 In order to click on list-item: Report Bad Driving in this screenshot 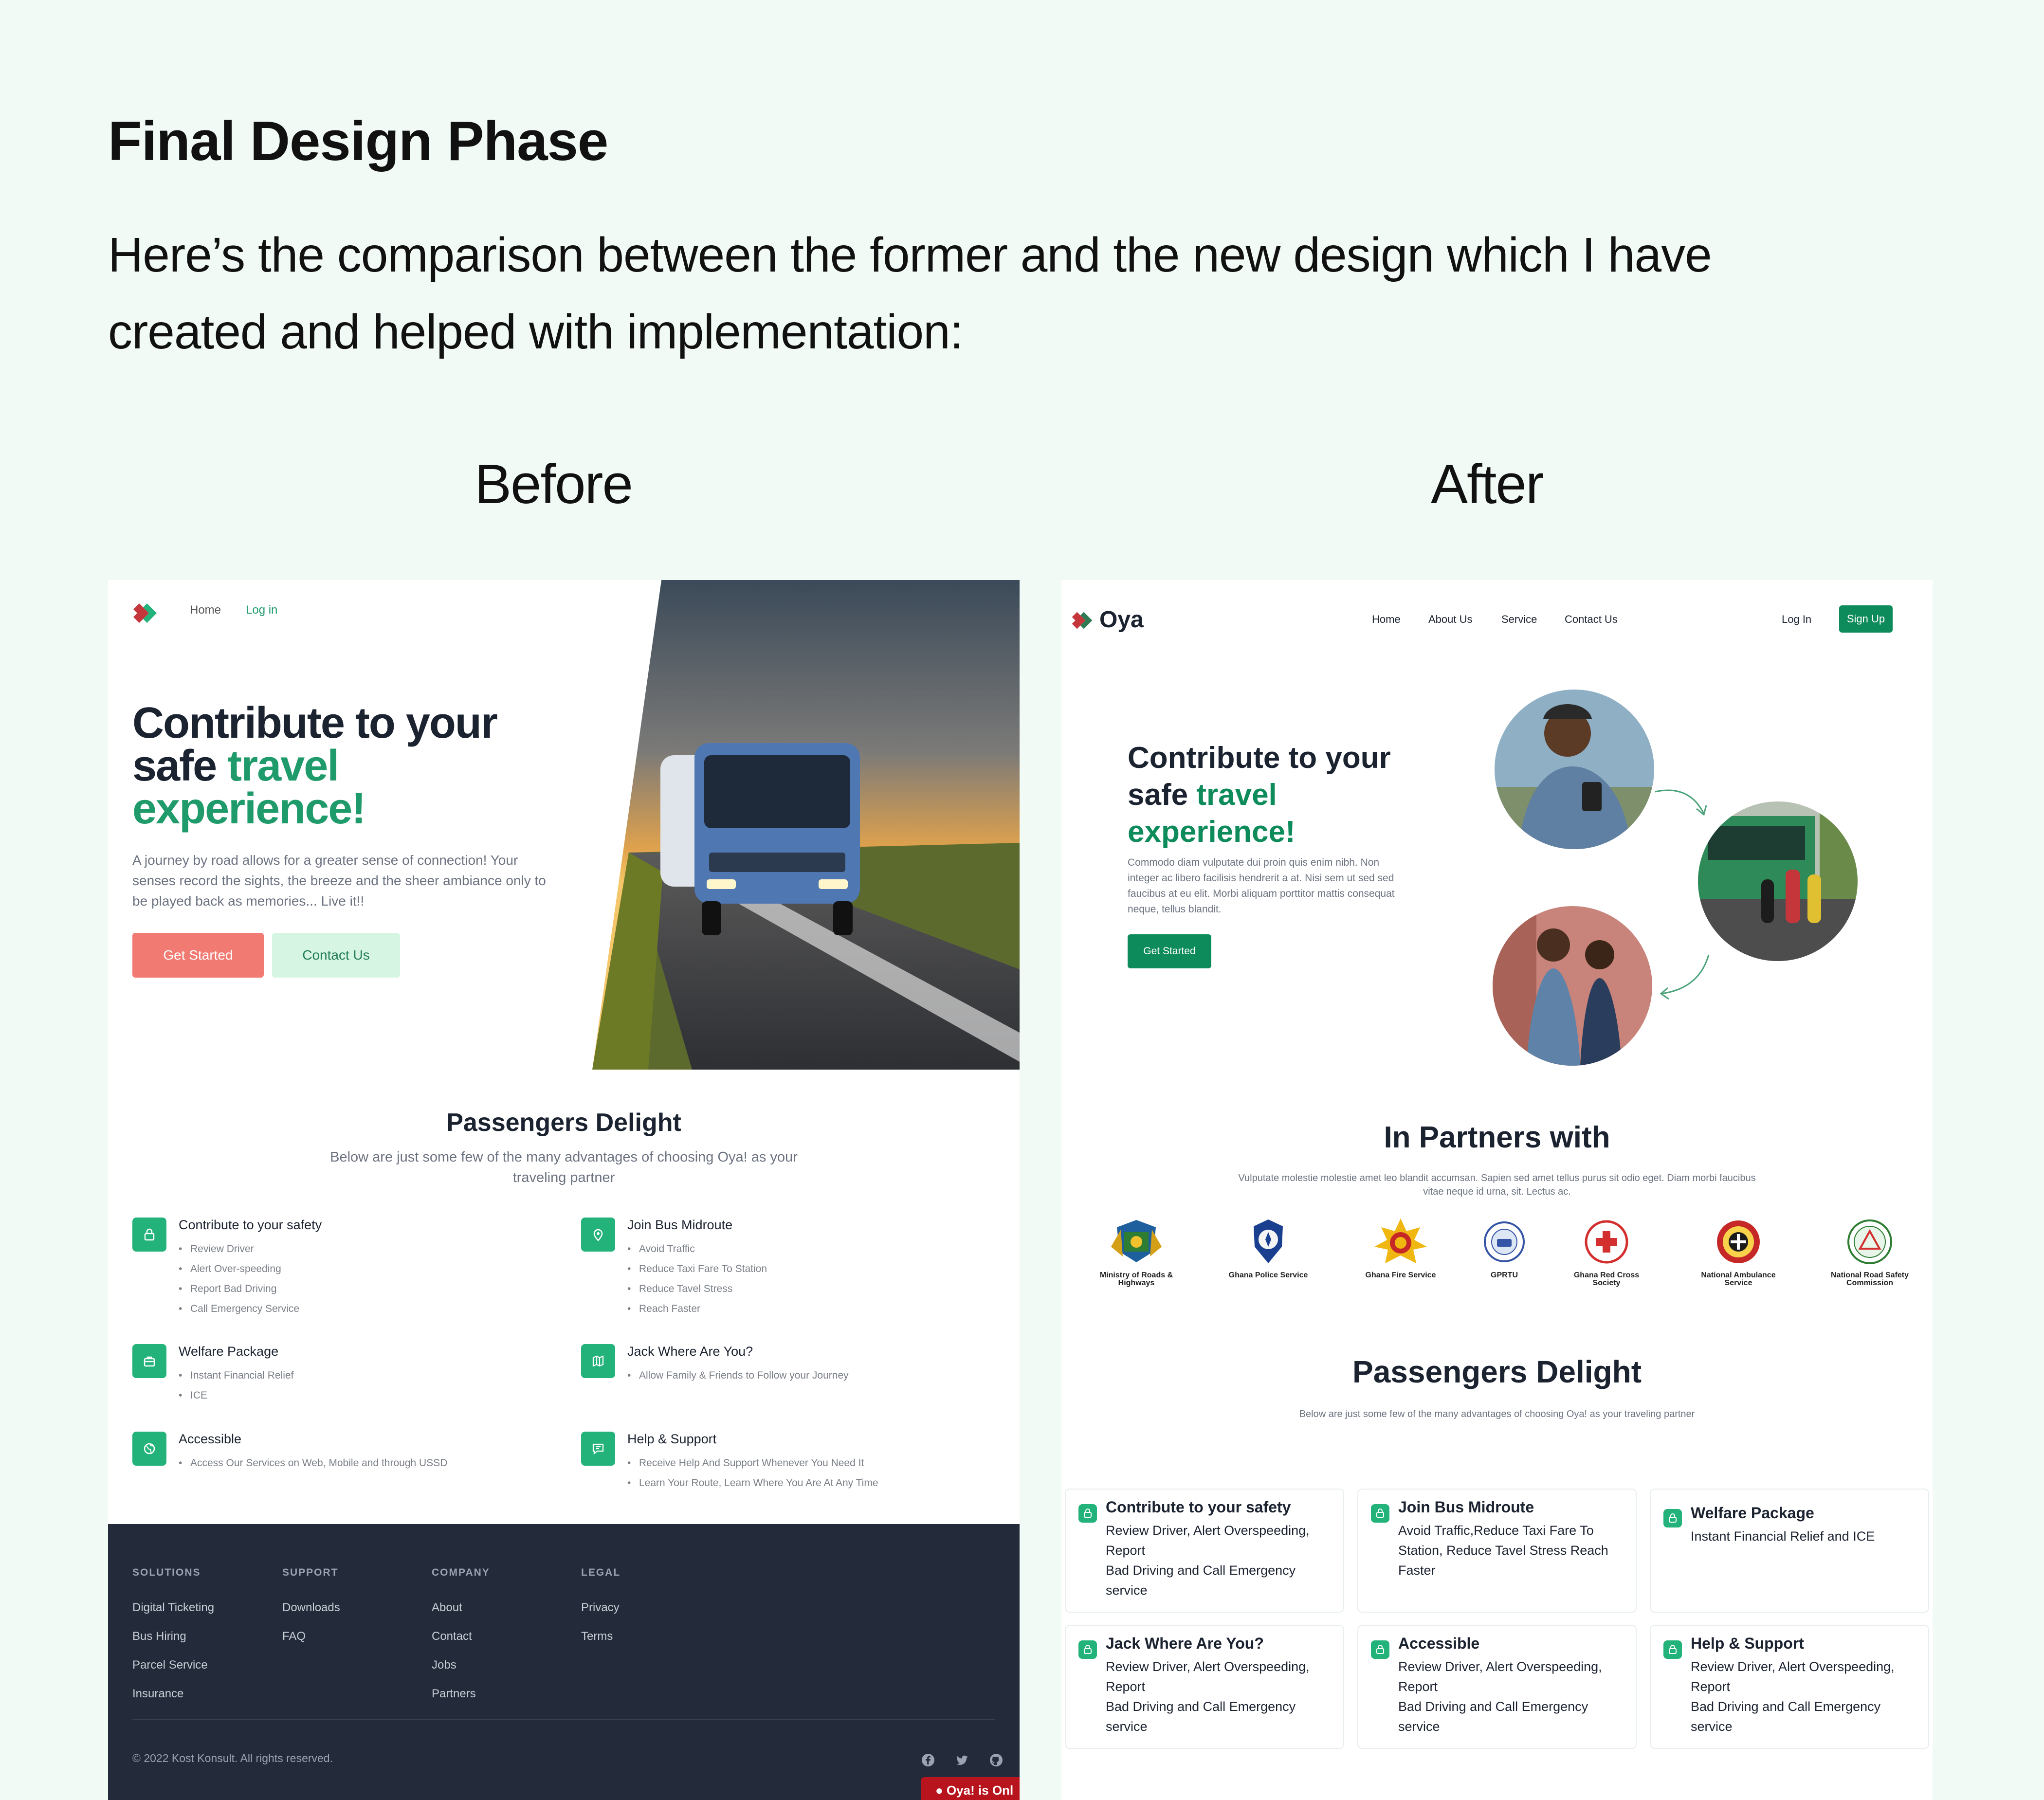, I will do `click(239, 1289)`.